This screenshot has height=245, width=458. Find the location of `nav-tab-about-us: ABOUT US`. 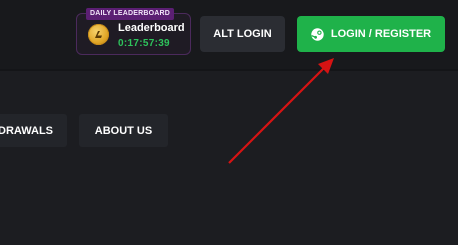

nav-tab-about-us: ABOUT US is located at coordinates (123, 130).